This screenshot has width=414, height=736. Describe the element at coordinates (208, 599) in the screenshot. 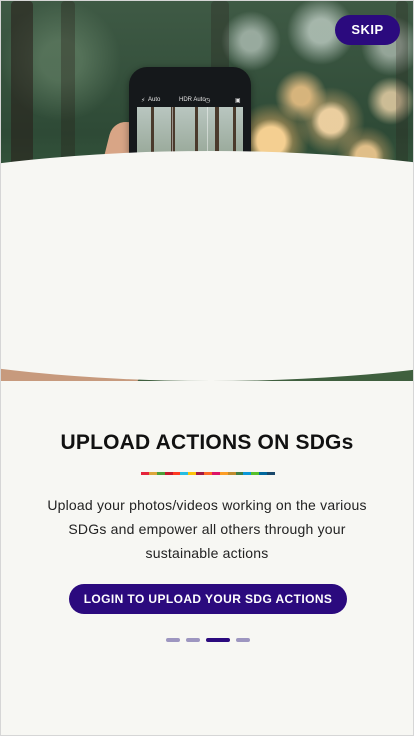

I see `login-upload-button: LOGIN TO UPLOAD YOUR SDG ACTIONS` at that location.